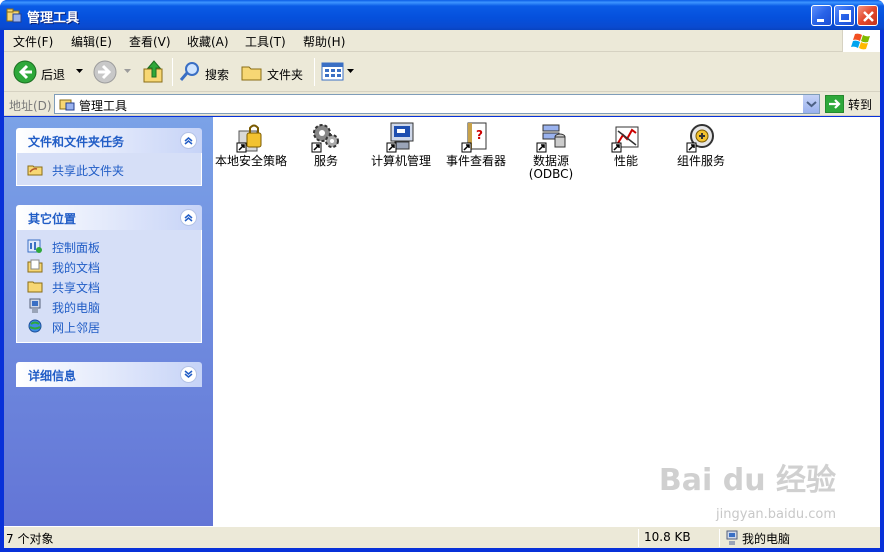  What do you see at coordinates (109, 217) in the screenshot?
I see `panel-header: 其它位置` at bounding box center [109, 217].